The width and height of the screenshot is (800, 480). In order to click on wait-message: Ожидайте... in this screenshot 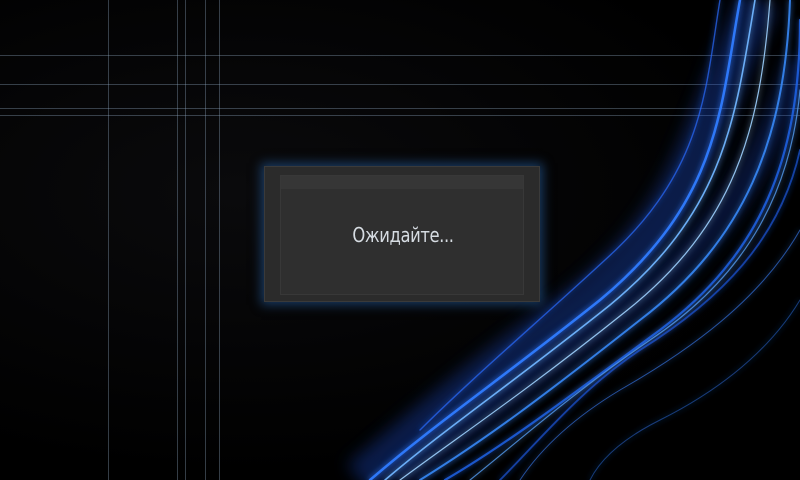, I will do `click(403, 235)`.